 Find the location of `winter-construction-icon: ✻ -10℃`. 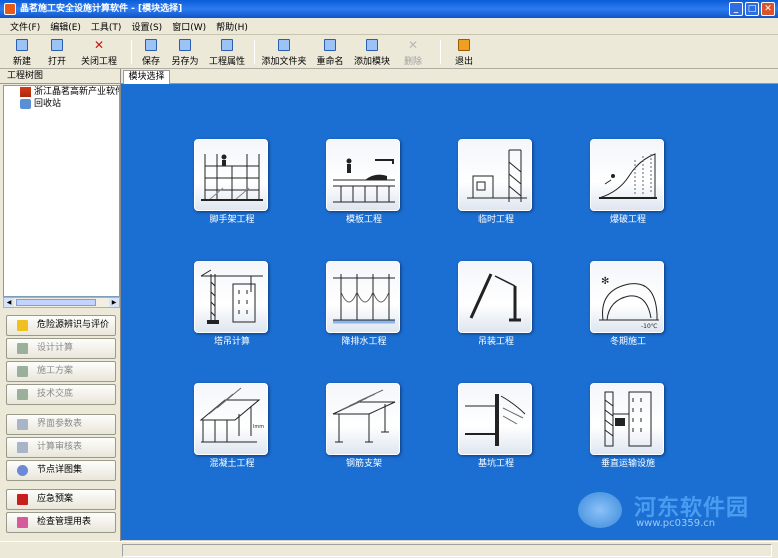

winter-construction-icon: ✻ -10℃ is located at coordinates (627, 297).